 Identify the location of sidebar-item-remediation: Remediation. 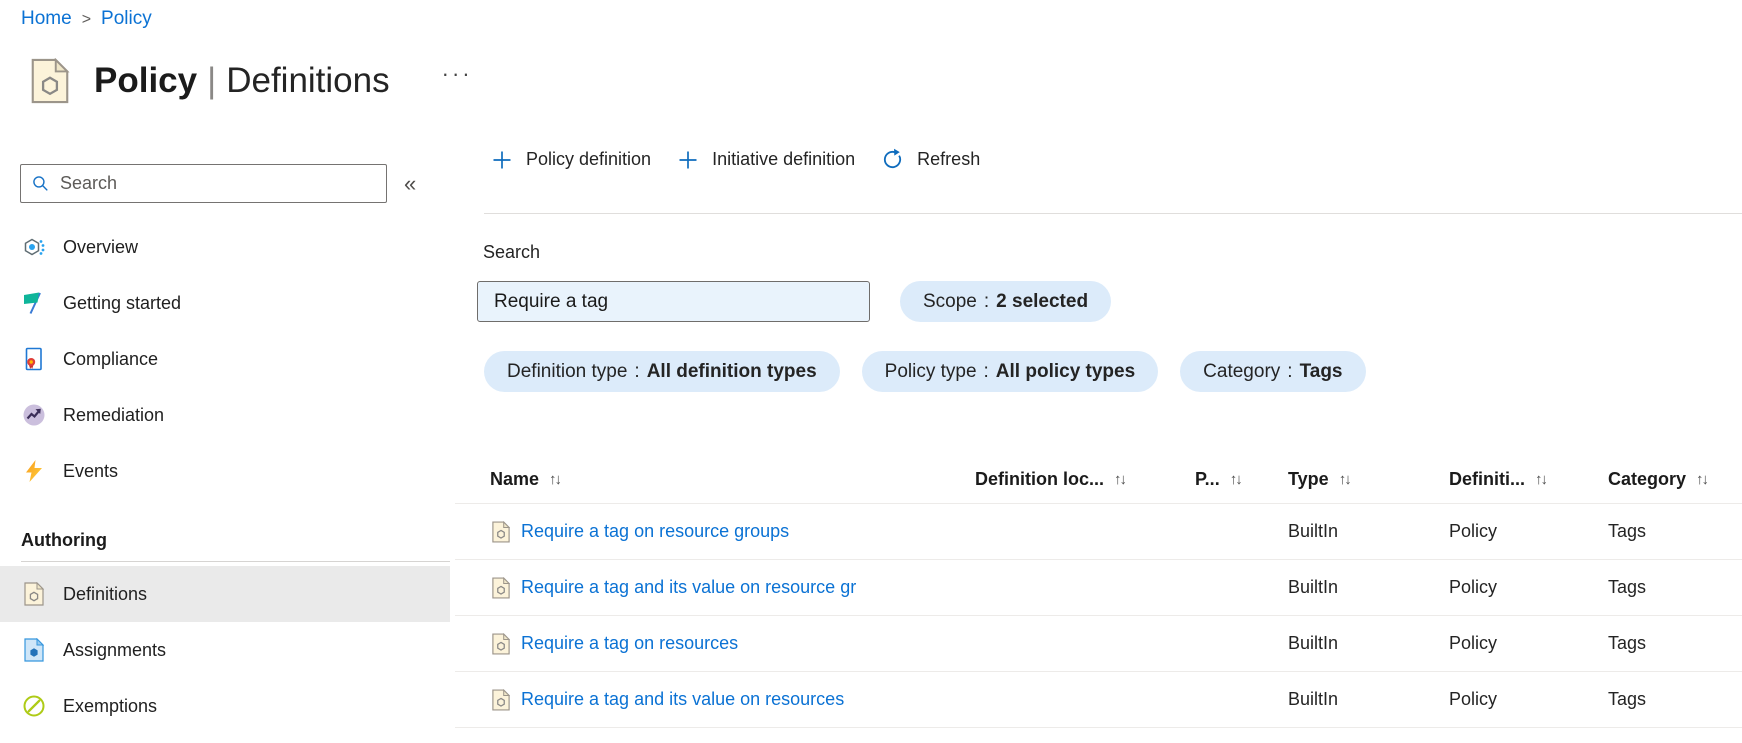
(225, 415).